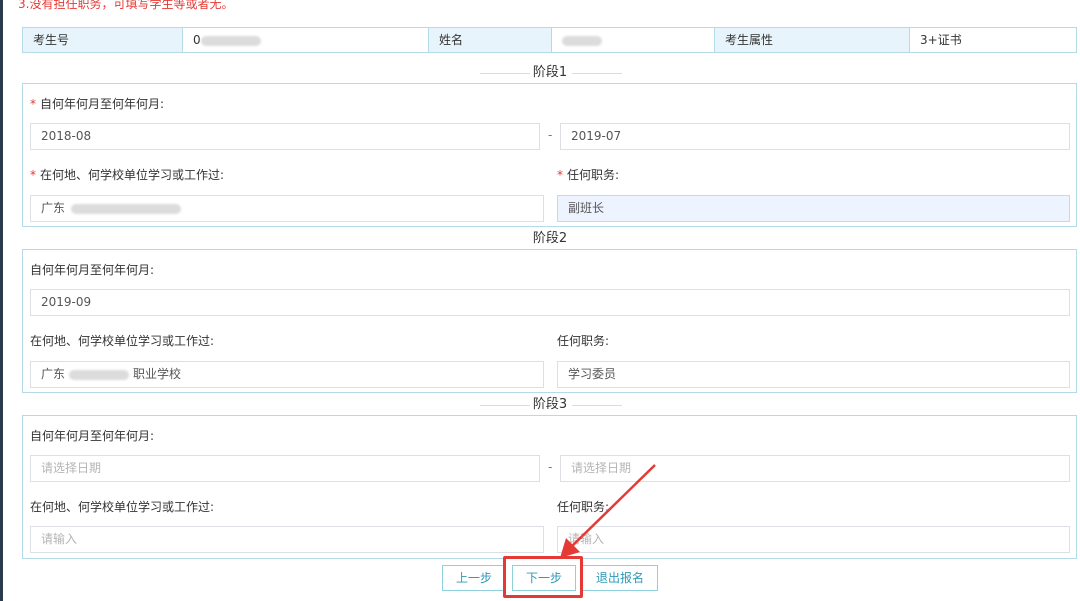 This screenshot has height=601, width=1080. What do you see at coordinates (608, 511) in the screenshot?
I see `annotation-arrow-icon` at bounding box center [608, 511].